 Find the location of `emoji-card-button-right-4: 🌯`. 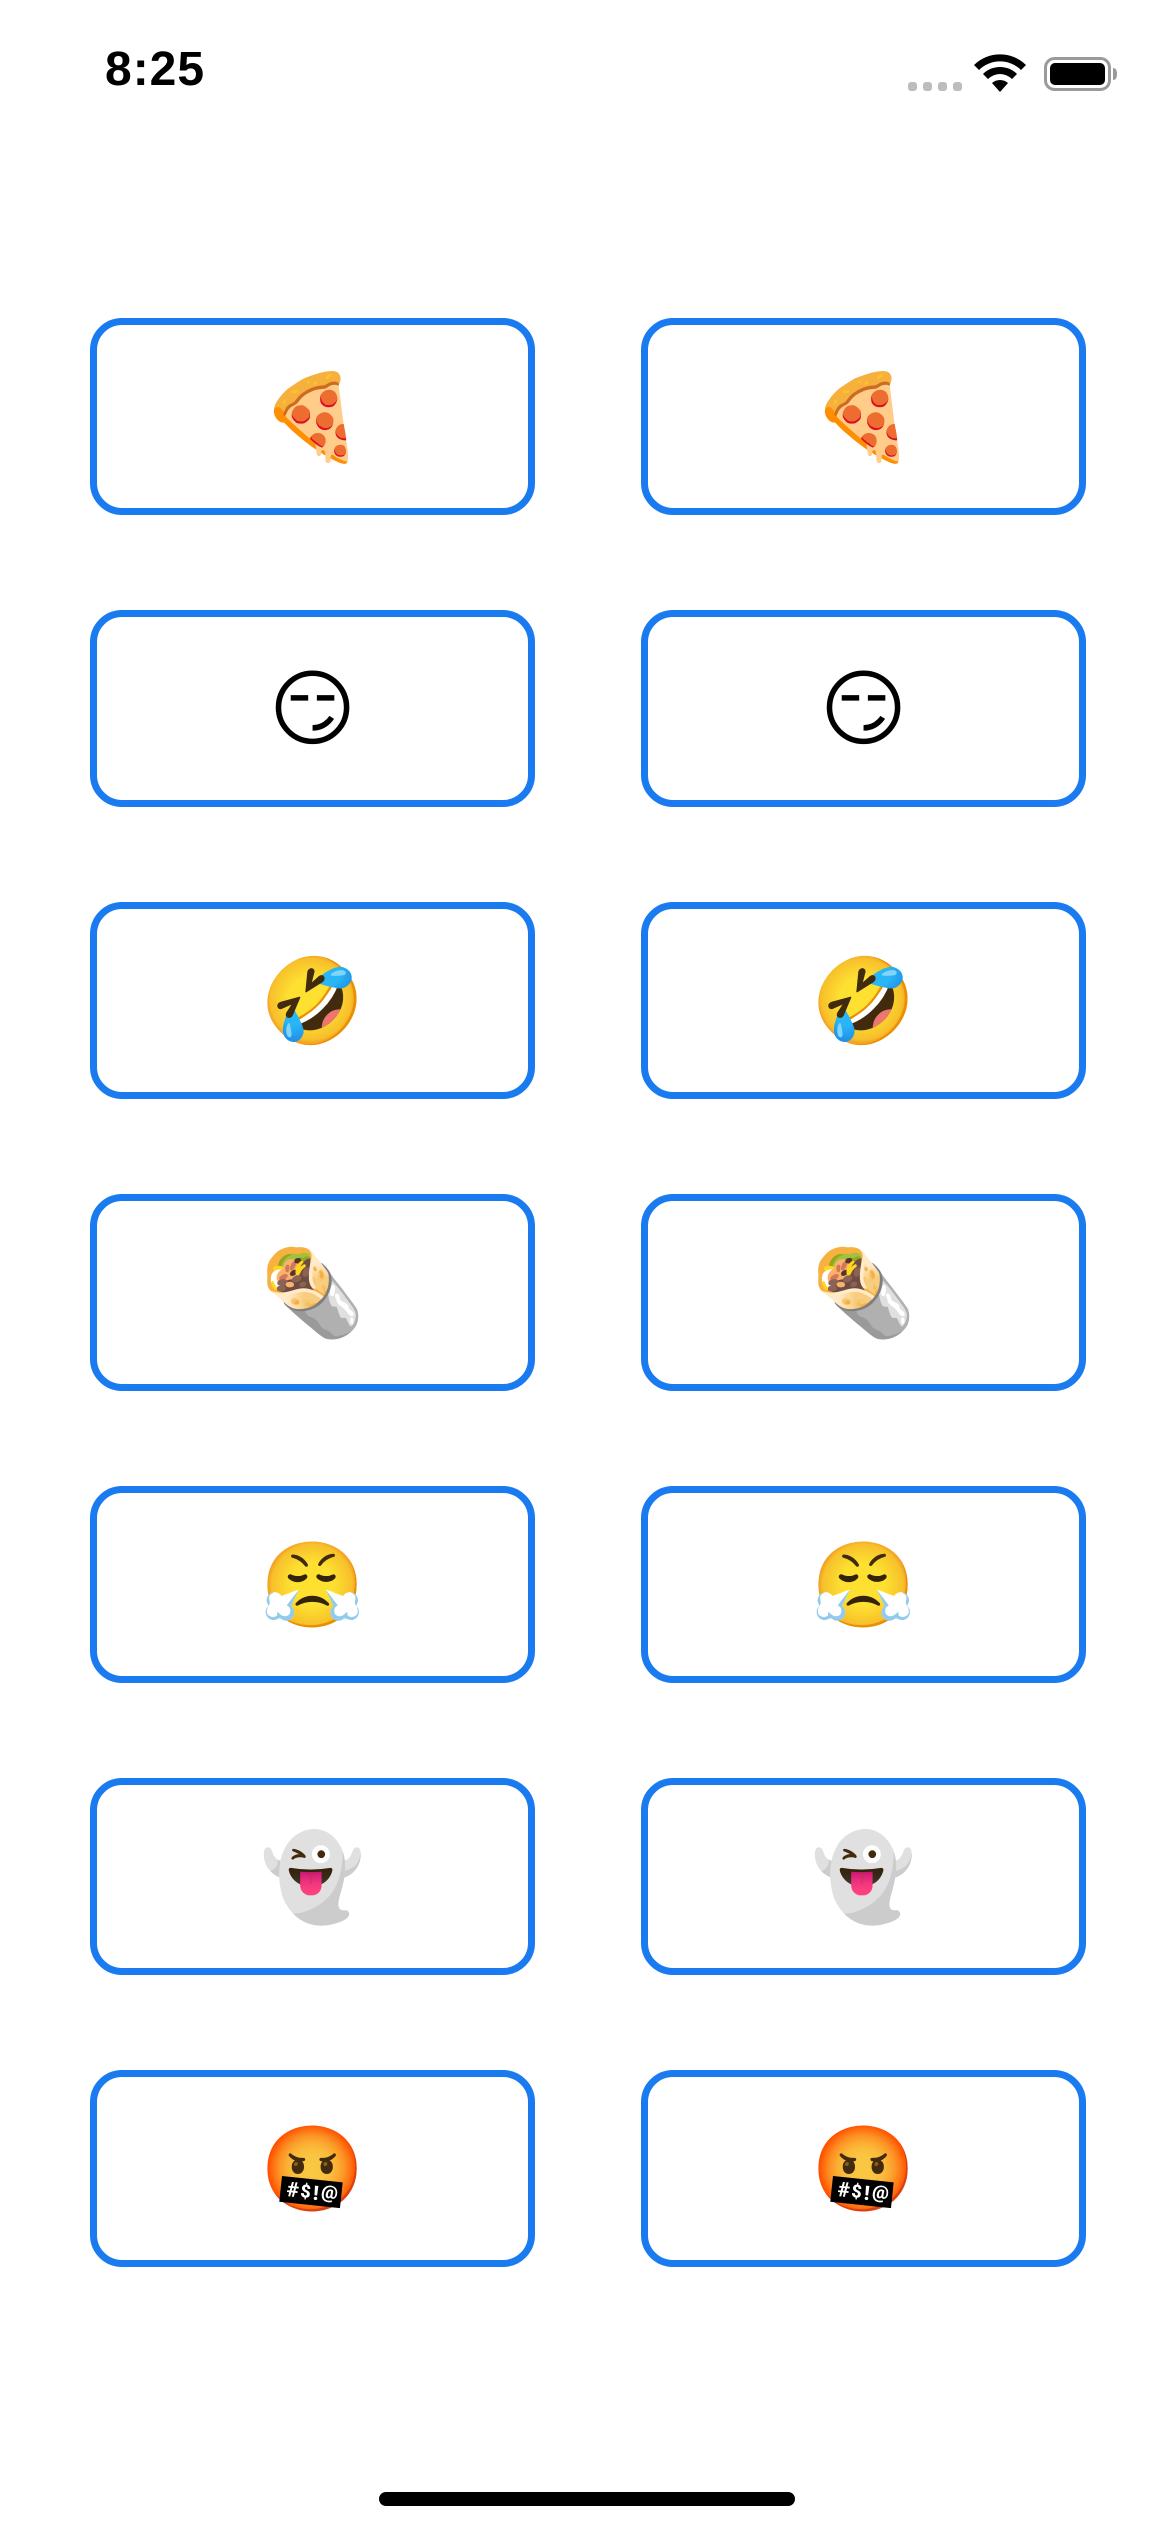

emoji-card-button-right-4: 🌯 is located at coordinates (863, 1292).